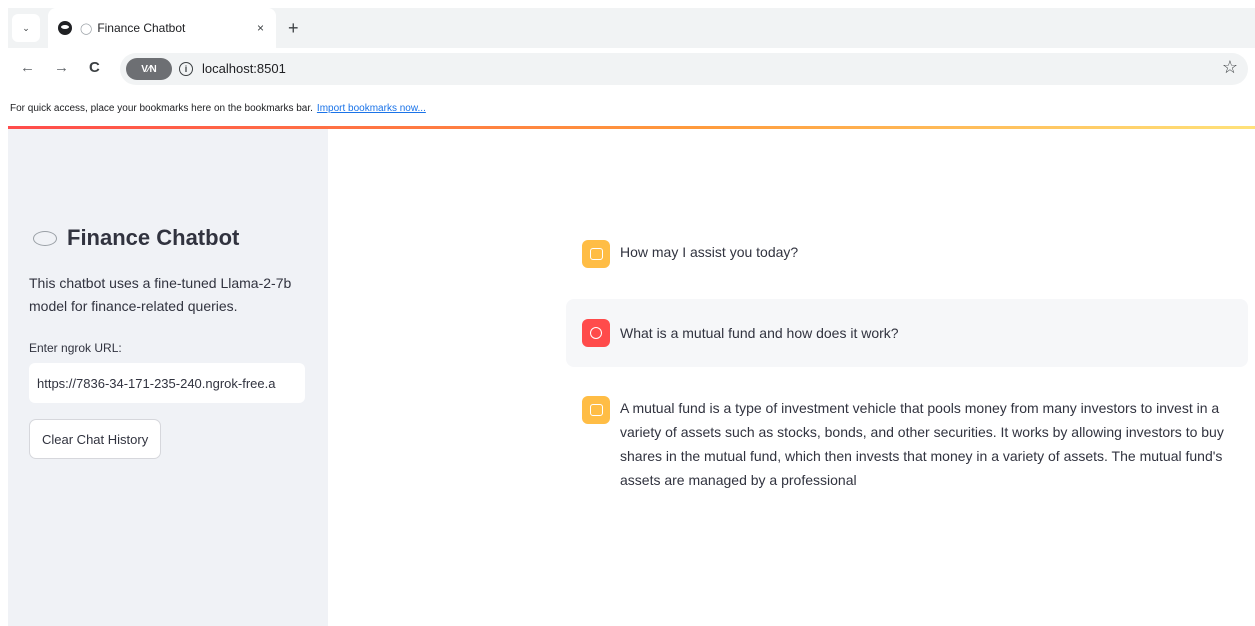 This screenshot has width=1255, height=626. Describe the element at coordinates (75, 348) in the screenshot. I see `ngrok-url-label: Enter ngrok URL:` at that location.